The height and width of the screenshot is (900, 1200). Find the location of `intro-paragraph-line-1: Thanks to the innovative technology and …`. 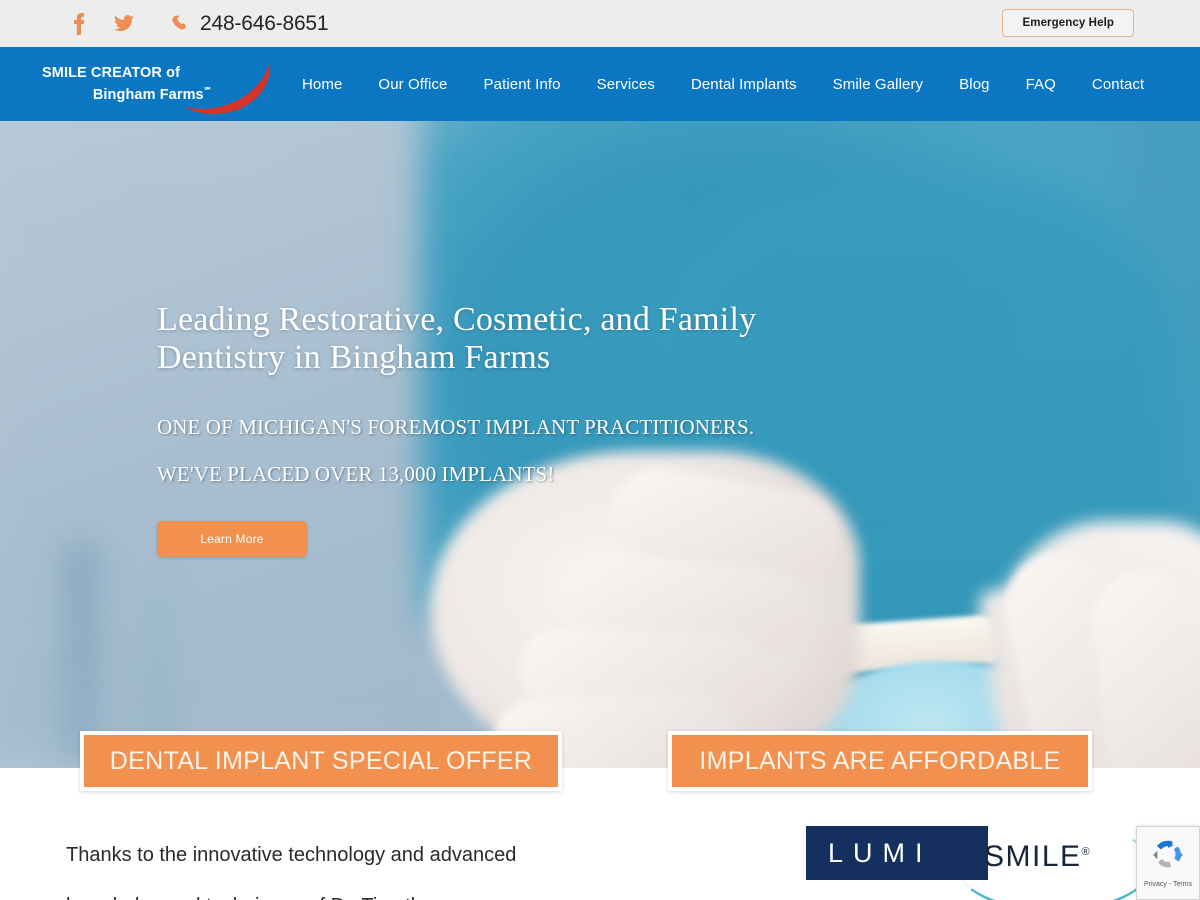

intro-paragraph-line-1: Thanks to the innovative technology and … is located at coordinates (291, 855).